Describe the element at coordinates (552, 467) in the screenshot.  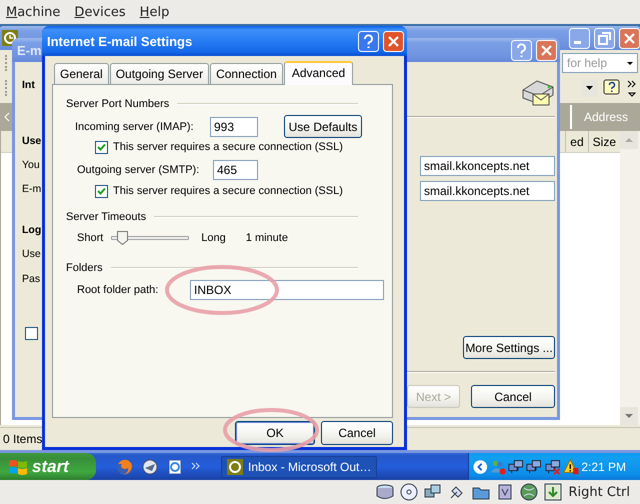
I see `network-disconnected-icon` at that location.